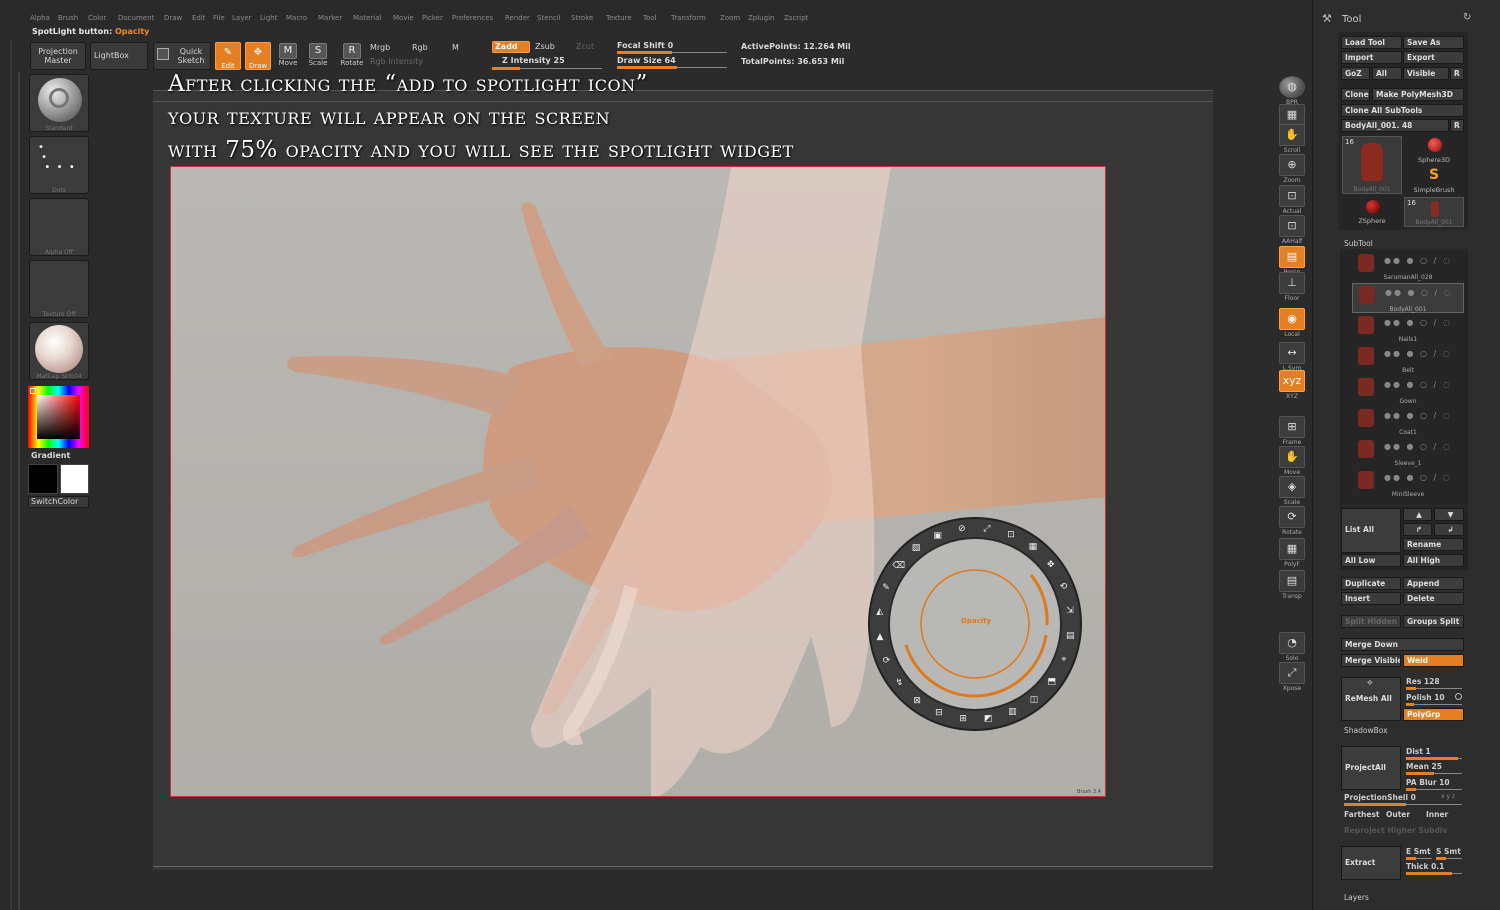 Image resolution: width=1500 pixels, height=910 pixels. What do you see at coordinates (1292, 357) in the screenshot?
I see `shelf-lsym-button: ↔ L.Sym` at bounding box center [1292, 357].